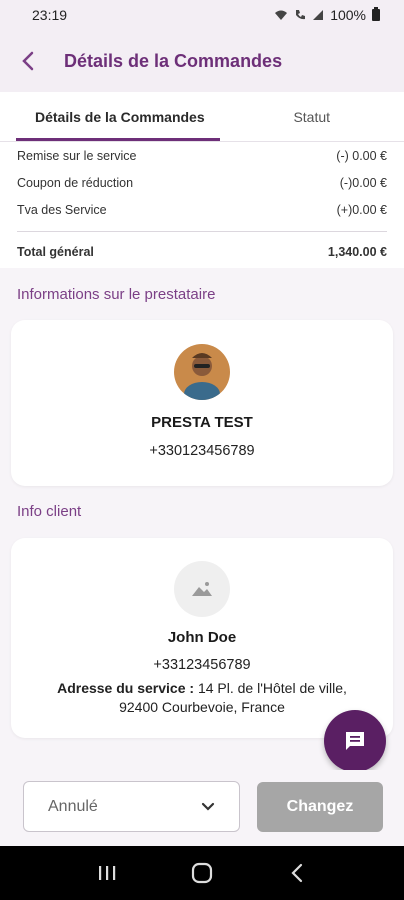 Image resolution: width=404 pixels, height=900 pixels. Describe the element at coordinates (202, 231) in the screenshot. I see `divider` at that location.